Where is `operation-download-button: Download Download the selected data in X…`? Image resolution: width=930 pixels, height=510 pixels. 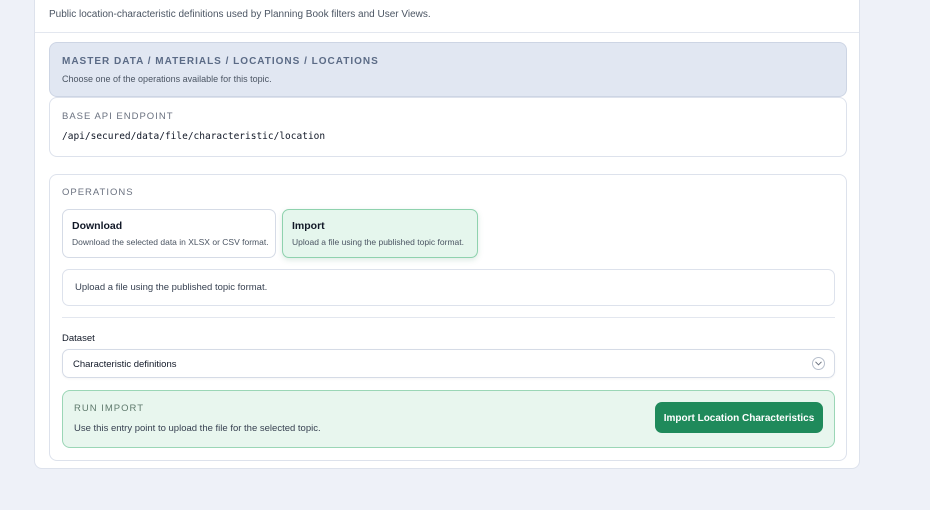
operation-download-button: Download Download the selected data in X… is located at coordinates (169, 233).